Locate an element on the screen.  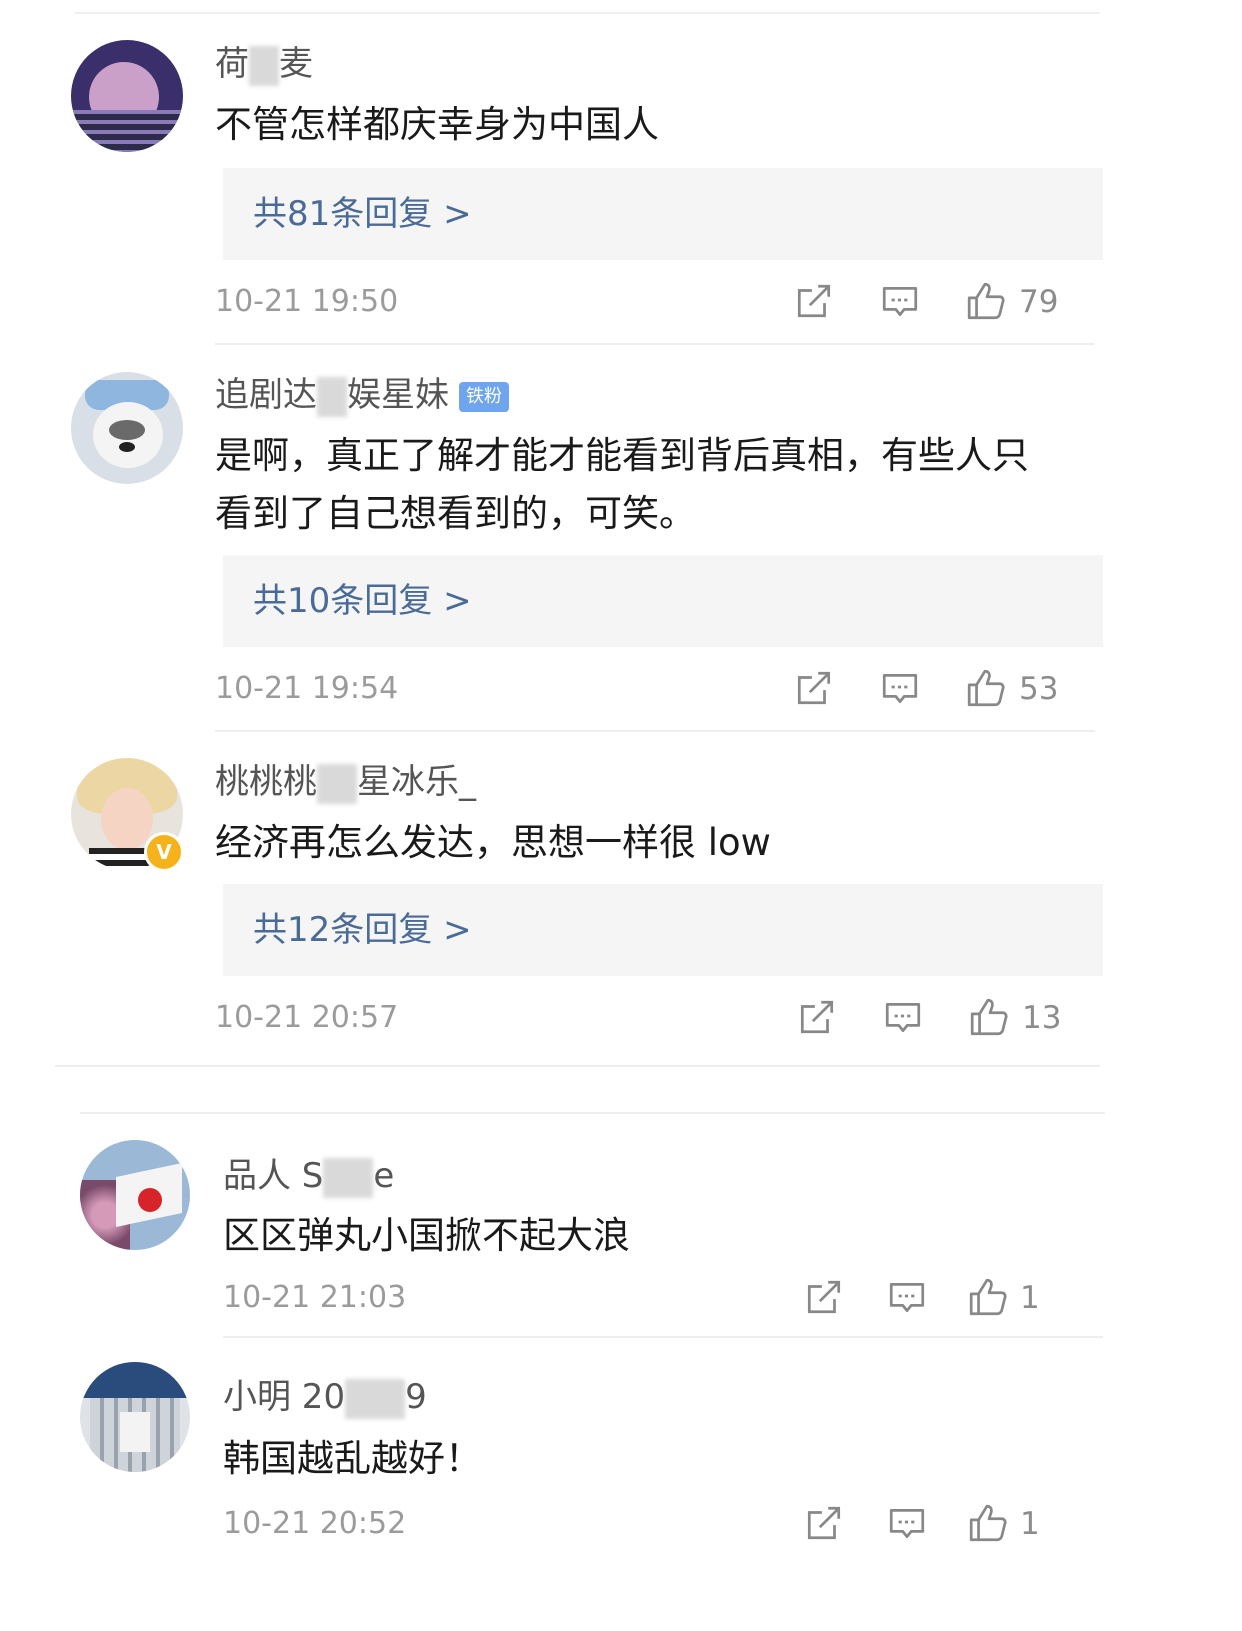
username: 荷麦 is located at coordinates (264, 64).